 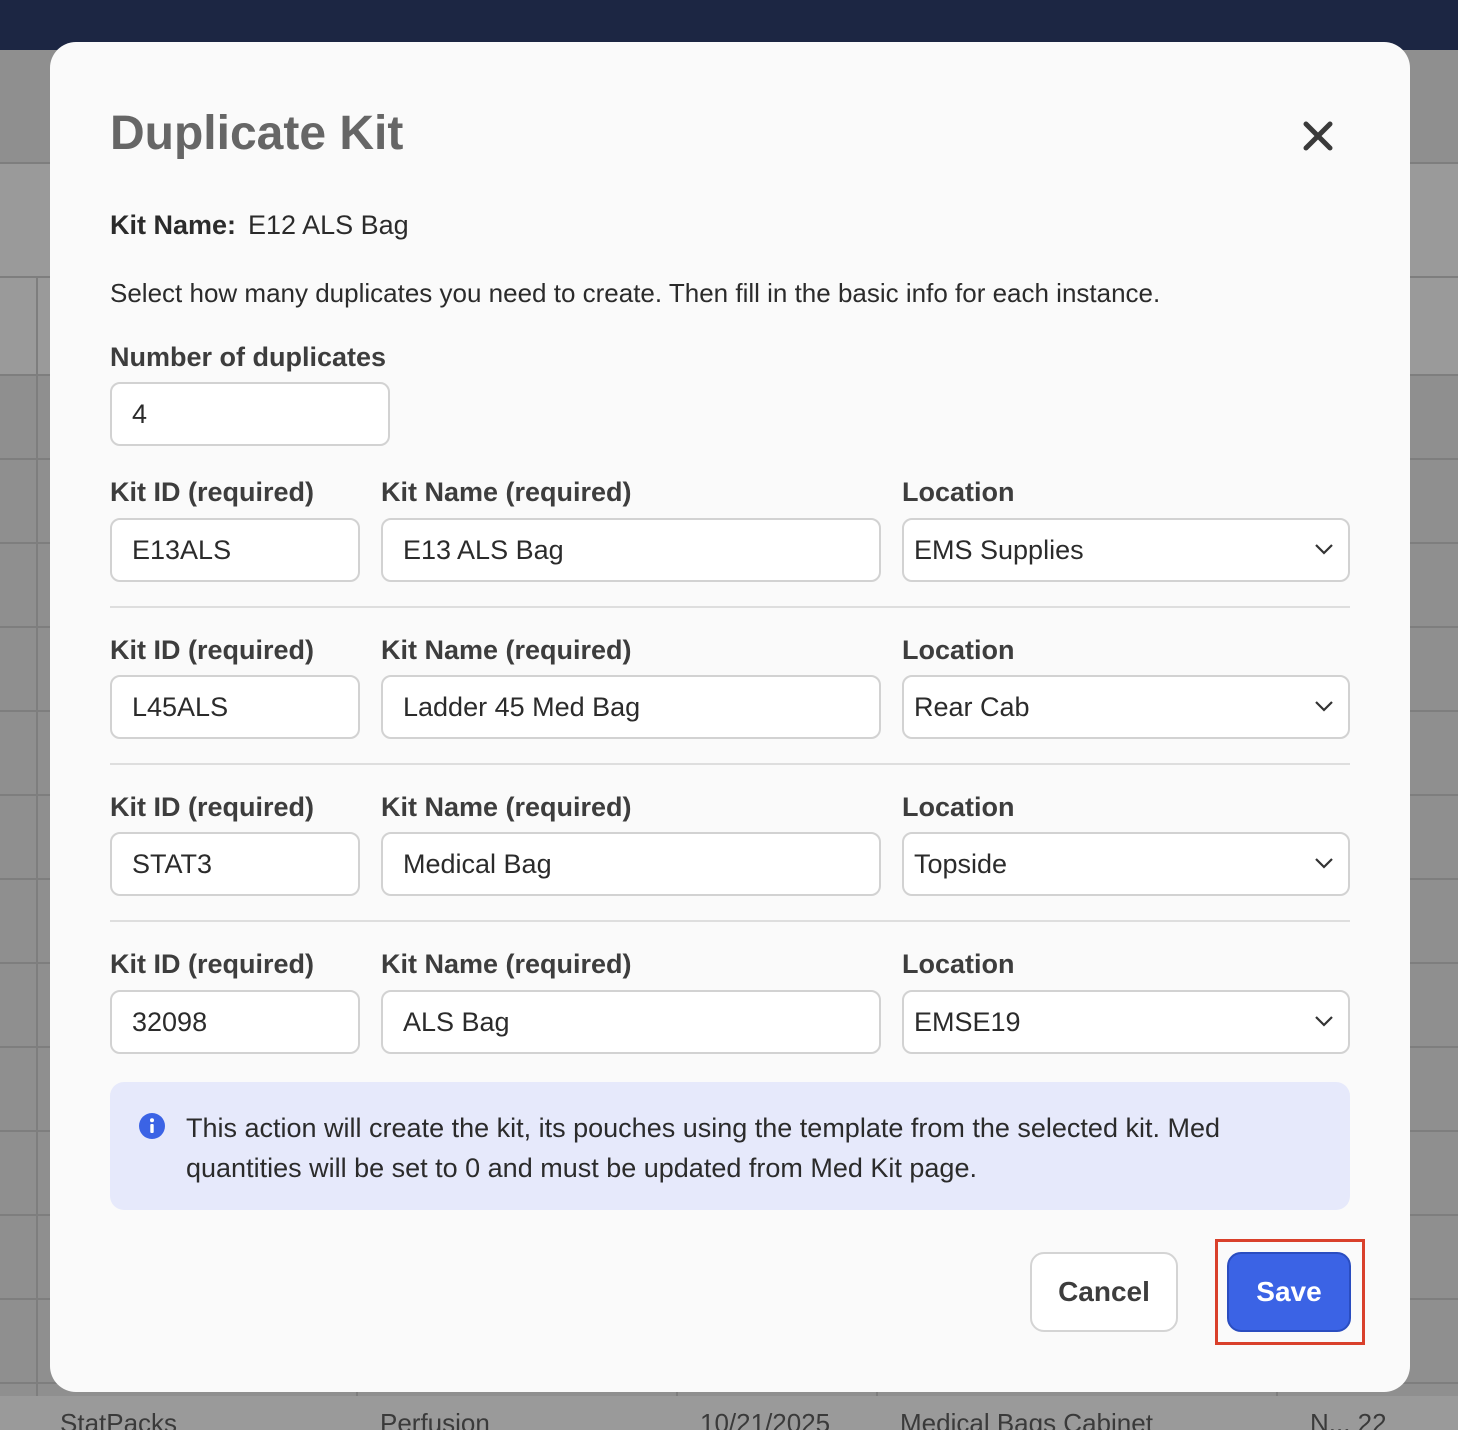 What do you see at coordinates (328, 225) in the screenshot?
I see `kit-name-value: E12 ALS Bag` at bounding box center [328, 225].